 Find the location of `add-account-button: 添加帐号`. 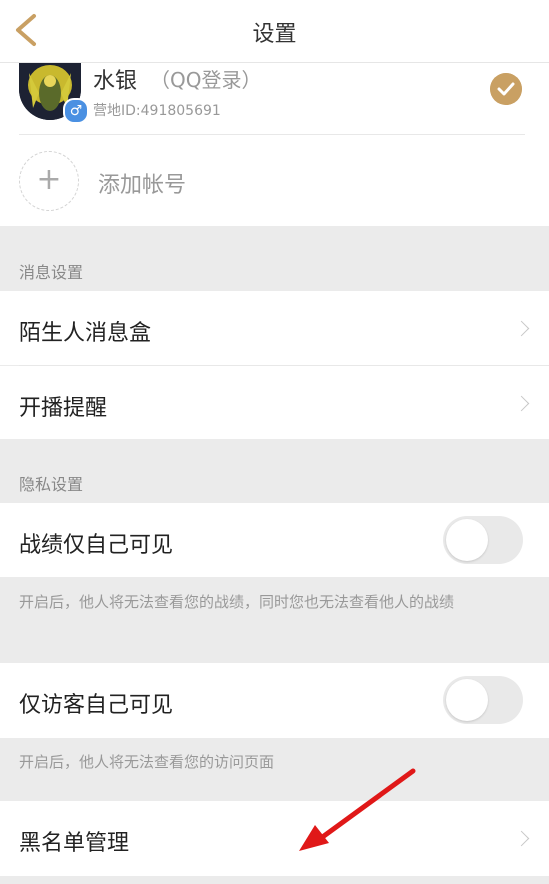

add-account-button: 添加帐号 is located at coordinates (142, 183).